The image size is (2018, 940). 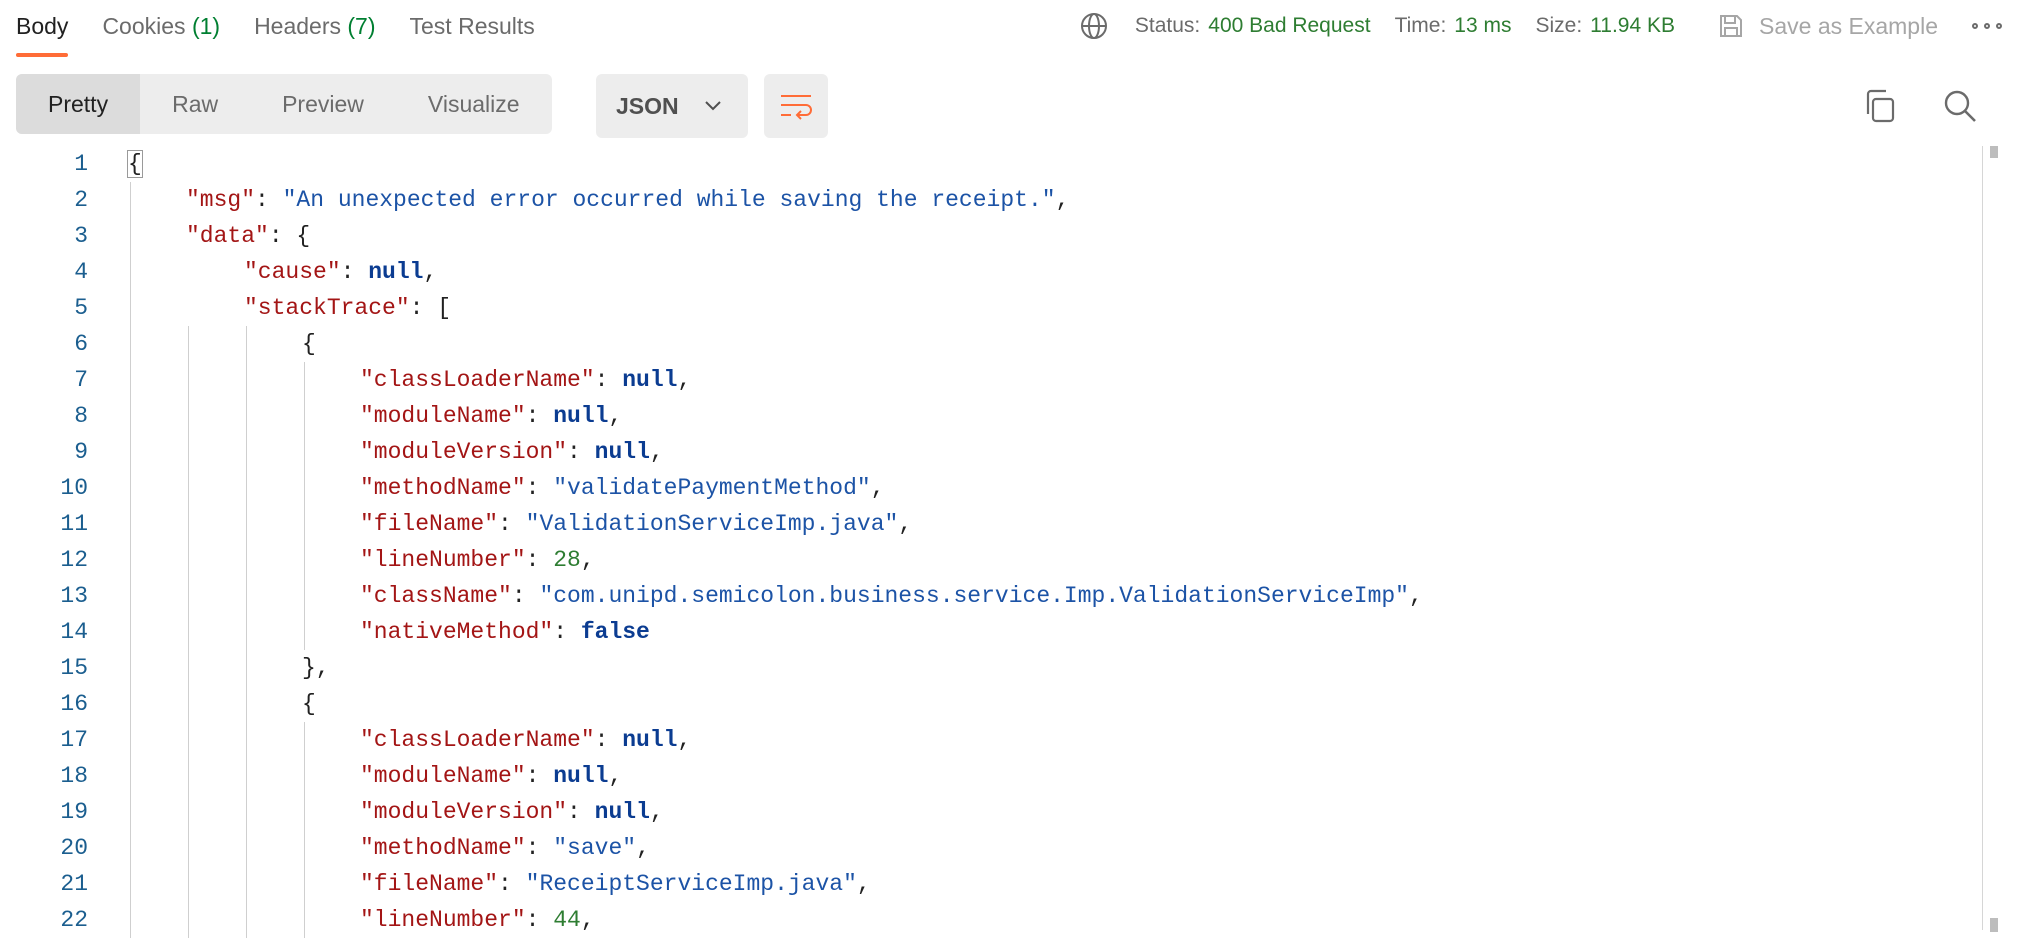 I want to click on status-value: 400 Bad Request, so click(x=1289, y=26).